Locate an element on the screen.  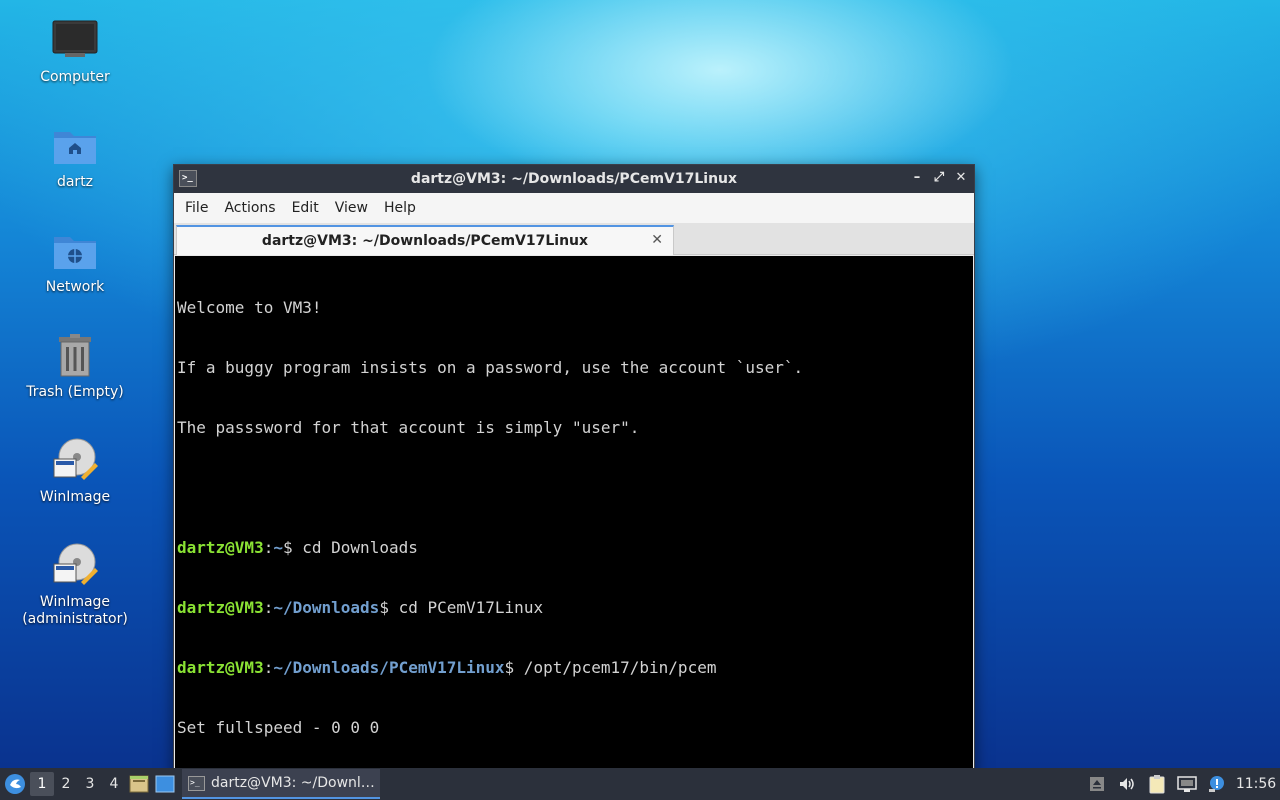
desktop-icon-dartz: dartz is located at coordinates (75, 156).